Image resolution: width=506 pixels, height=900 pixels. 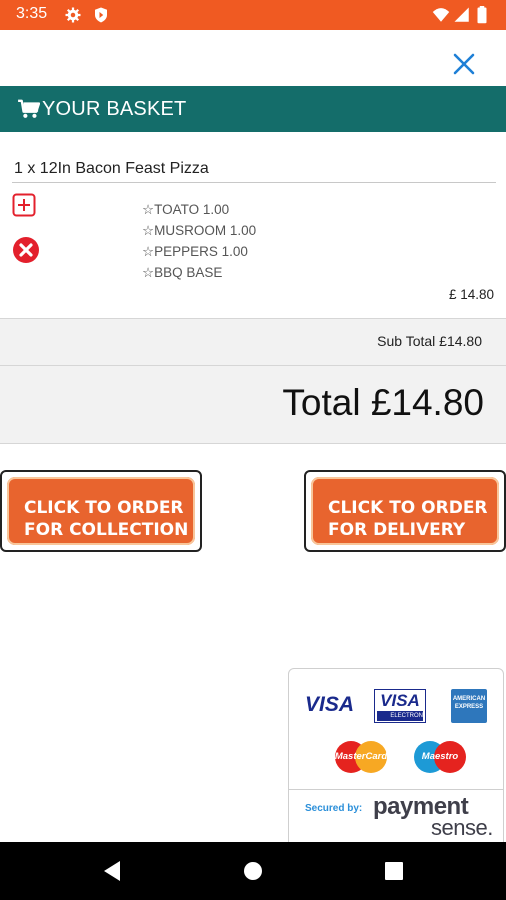 I want to click on wifi-icon, so click(x=441, y=15).